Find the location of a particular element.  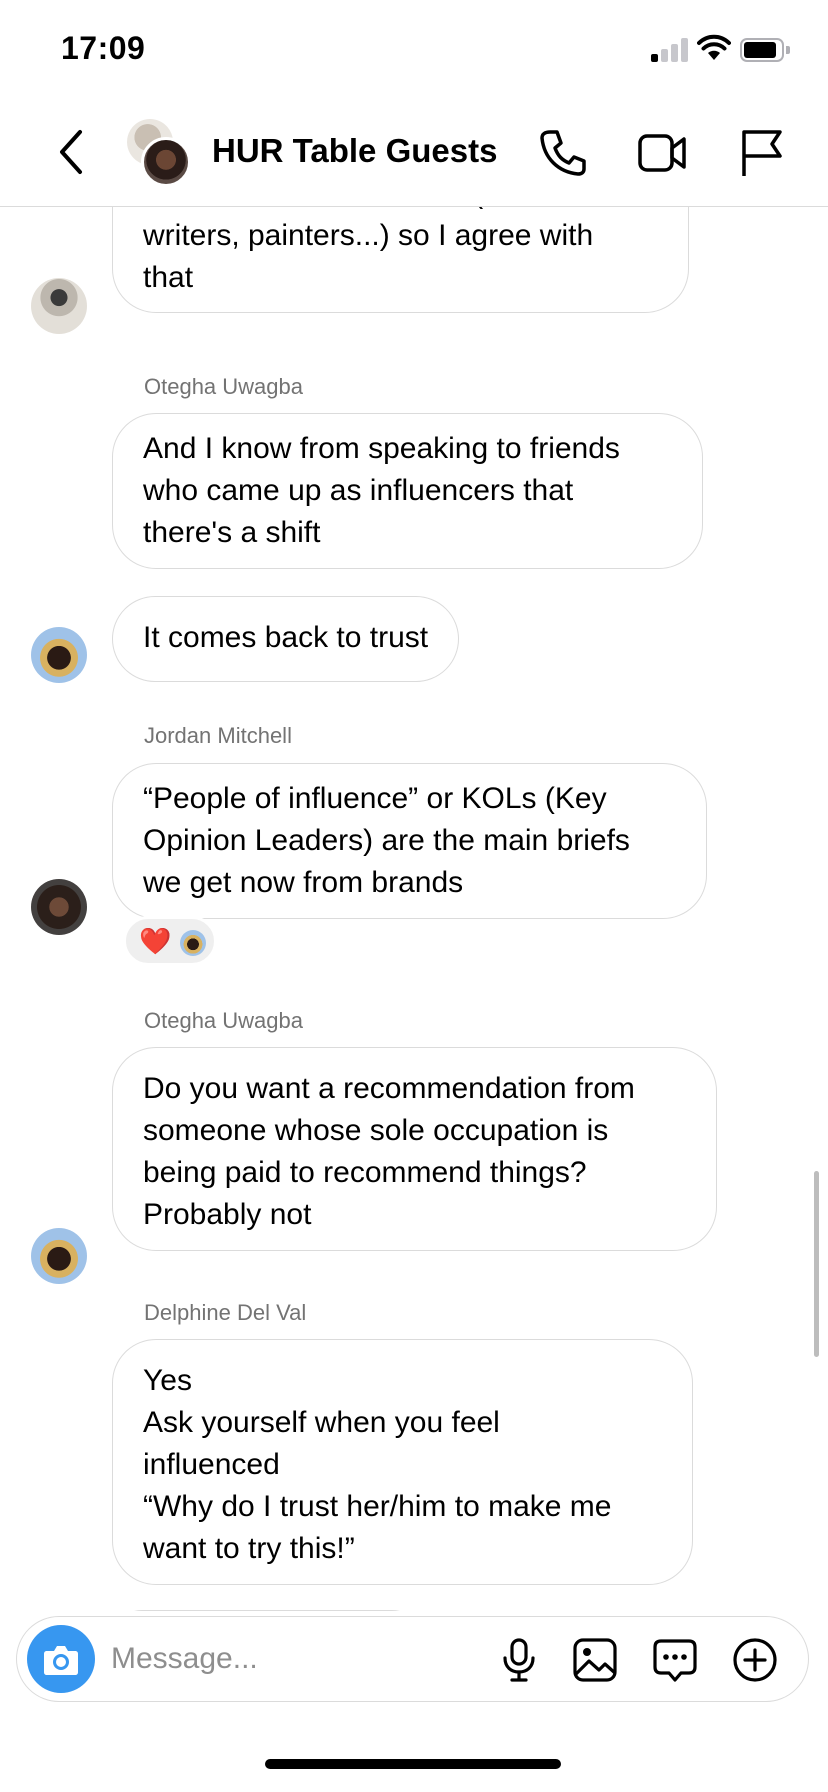

signal-icon is located at coordinates (670, 50).